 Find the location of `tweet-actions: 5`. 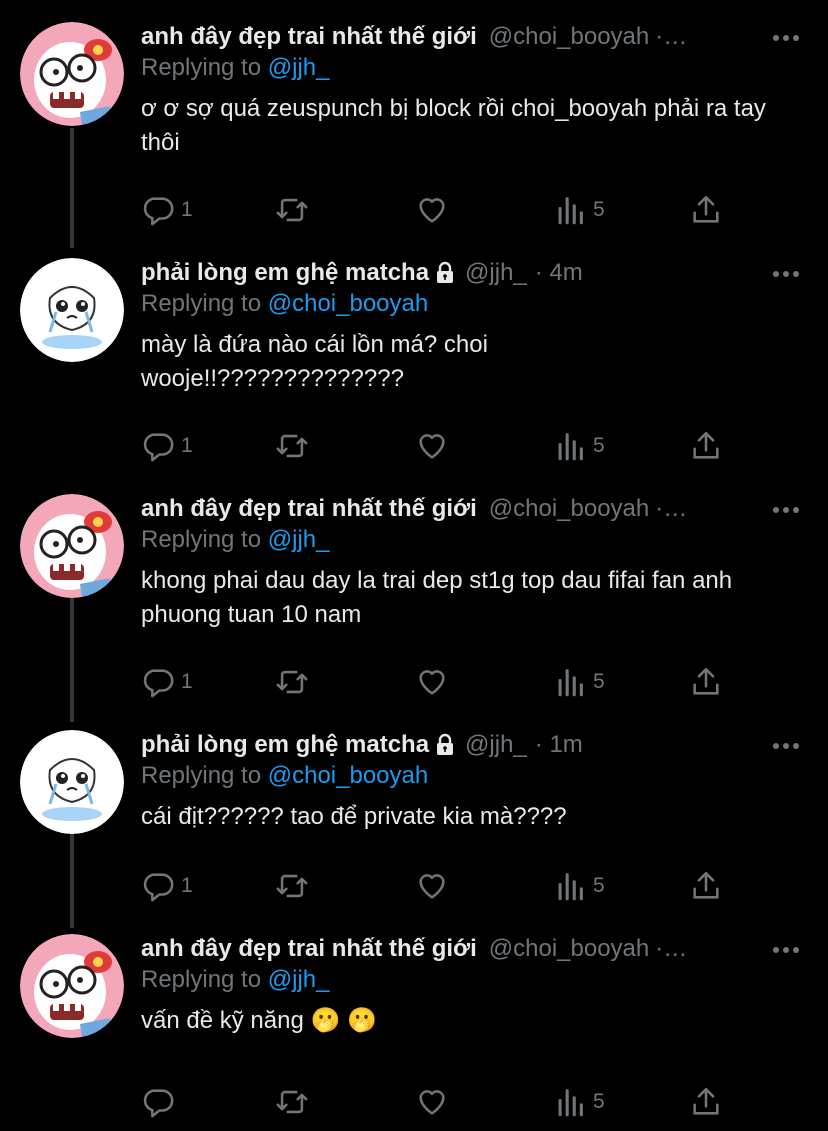

tweet-actions: 5 is located at coordinates (441, 1102).